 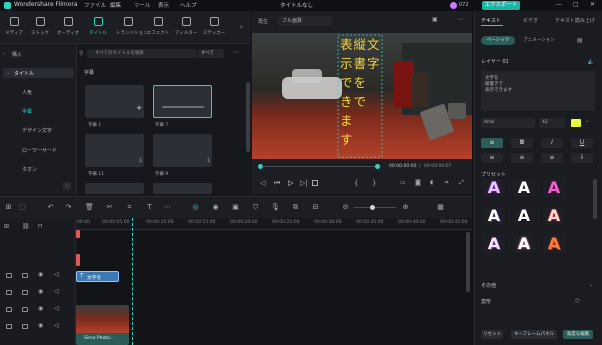 What do you see at coordinates (255, 207) in the screenshot?
I see `shield-icon: ⛉` at bounding box center [255, 207].